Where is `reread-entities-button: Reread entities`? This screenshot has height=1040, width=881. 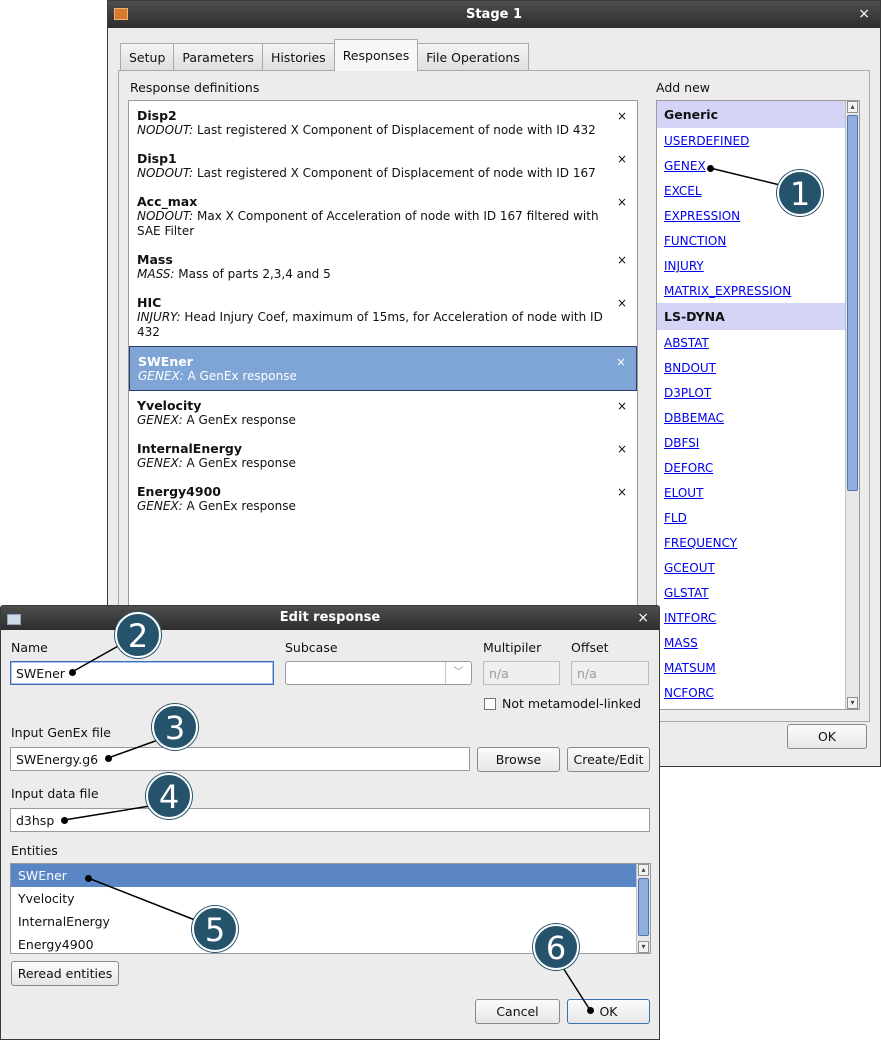
reread-entities-button: Reread entities is located at coordinates (65, 973).